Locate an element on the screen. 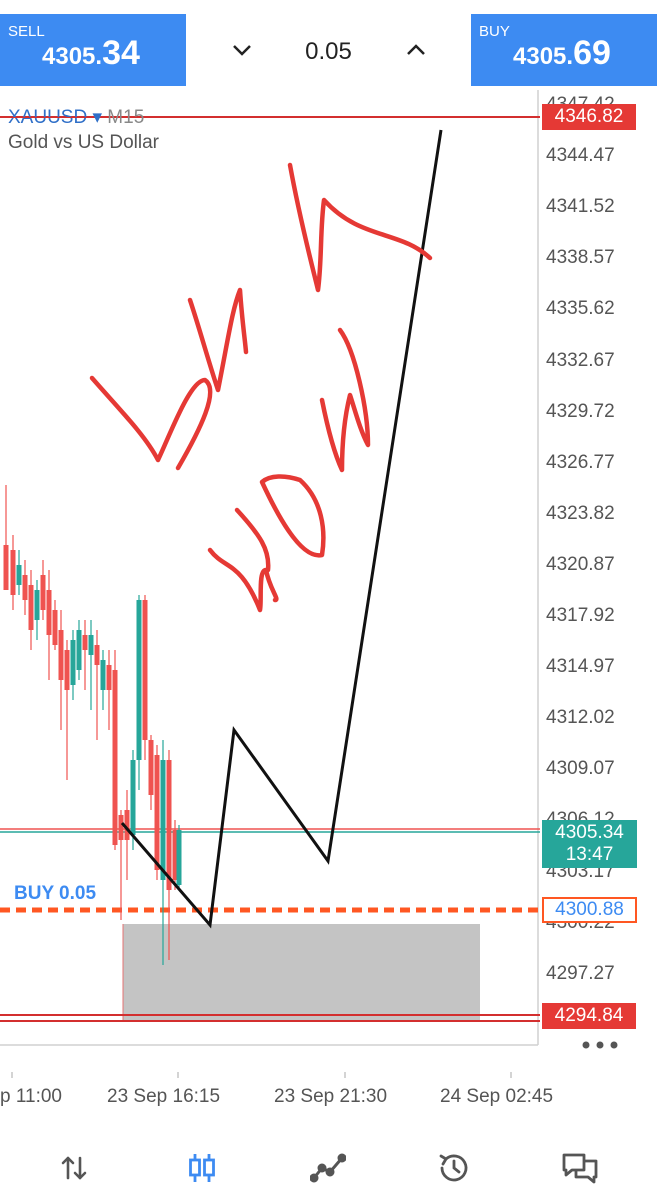  price-tick-label: 4335.62 is located at coordinates (580, 309).